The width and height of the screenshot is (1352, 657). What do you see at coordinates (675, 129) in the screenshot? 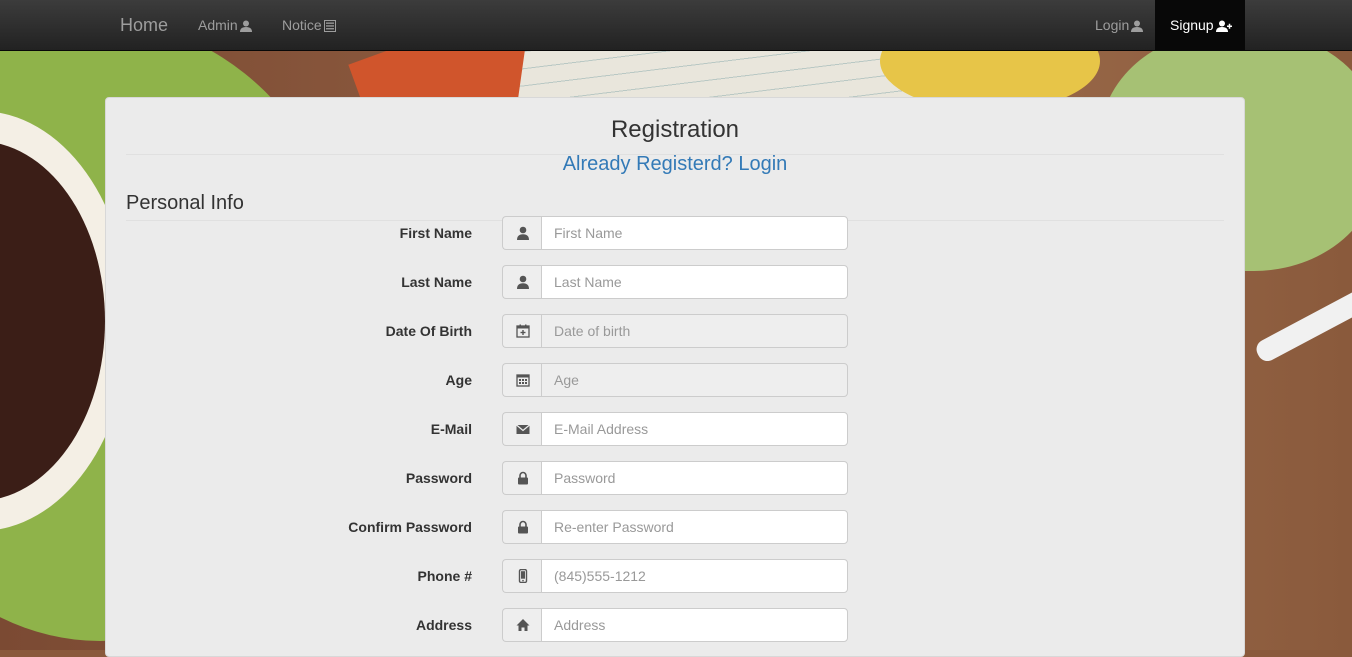
I see `page-title: Registration` at bounding box center [675, 129].